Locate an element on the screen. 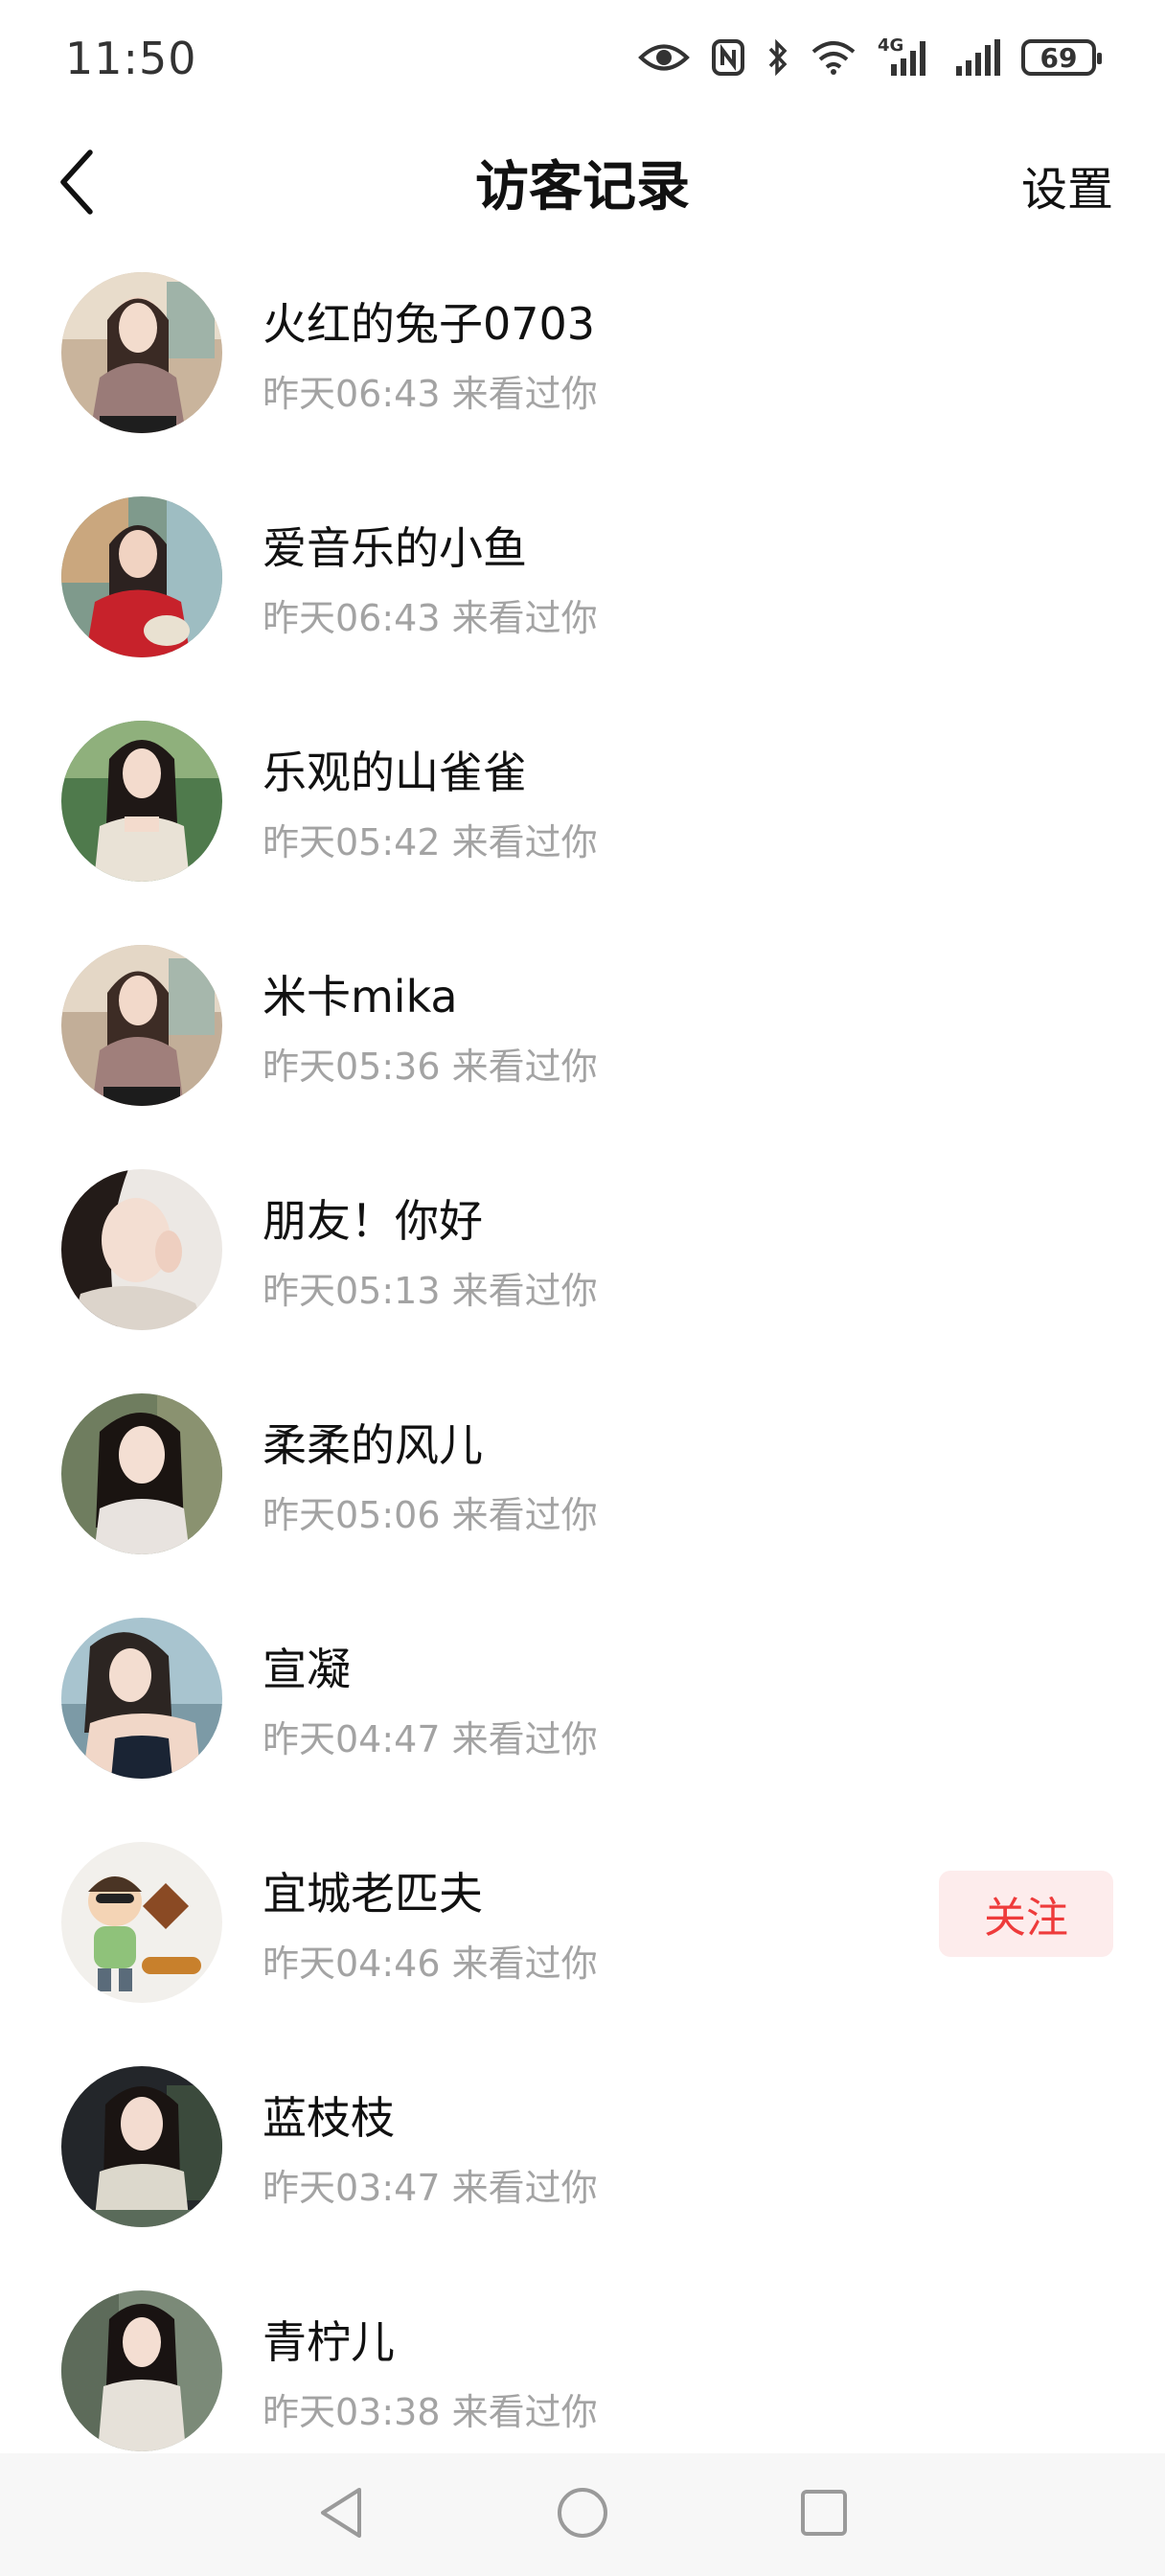 This screenshot has width=1165, height=2576. visitor-name: 青柠儿 is located at coordinates (329, 2342).